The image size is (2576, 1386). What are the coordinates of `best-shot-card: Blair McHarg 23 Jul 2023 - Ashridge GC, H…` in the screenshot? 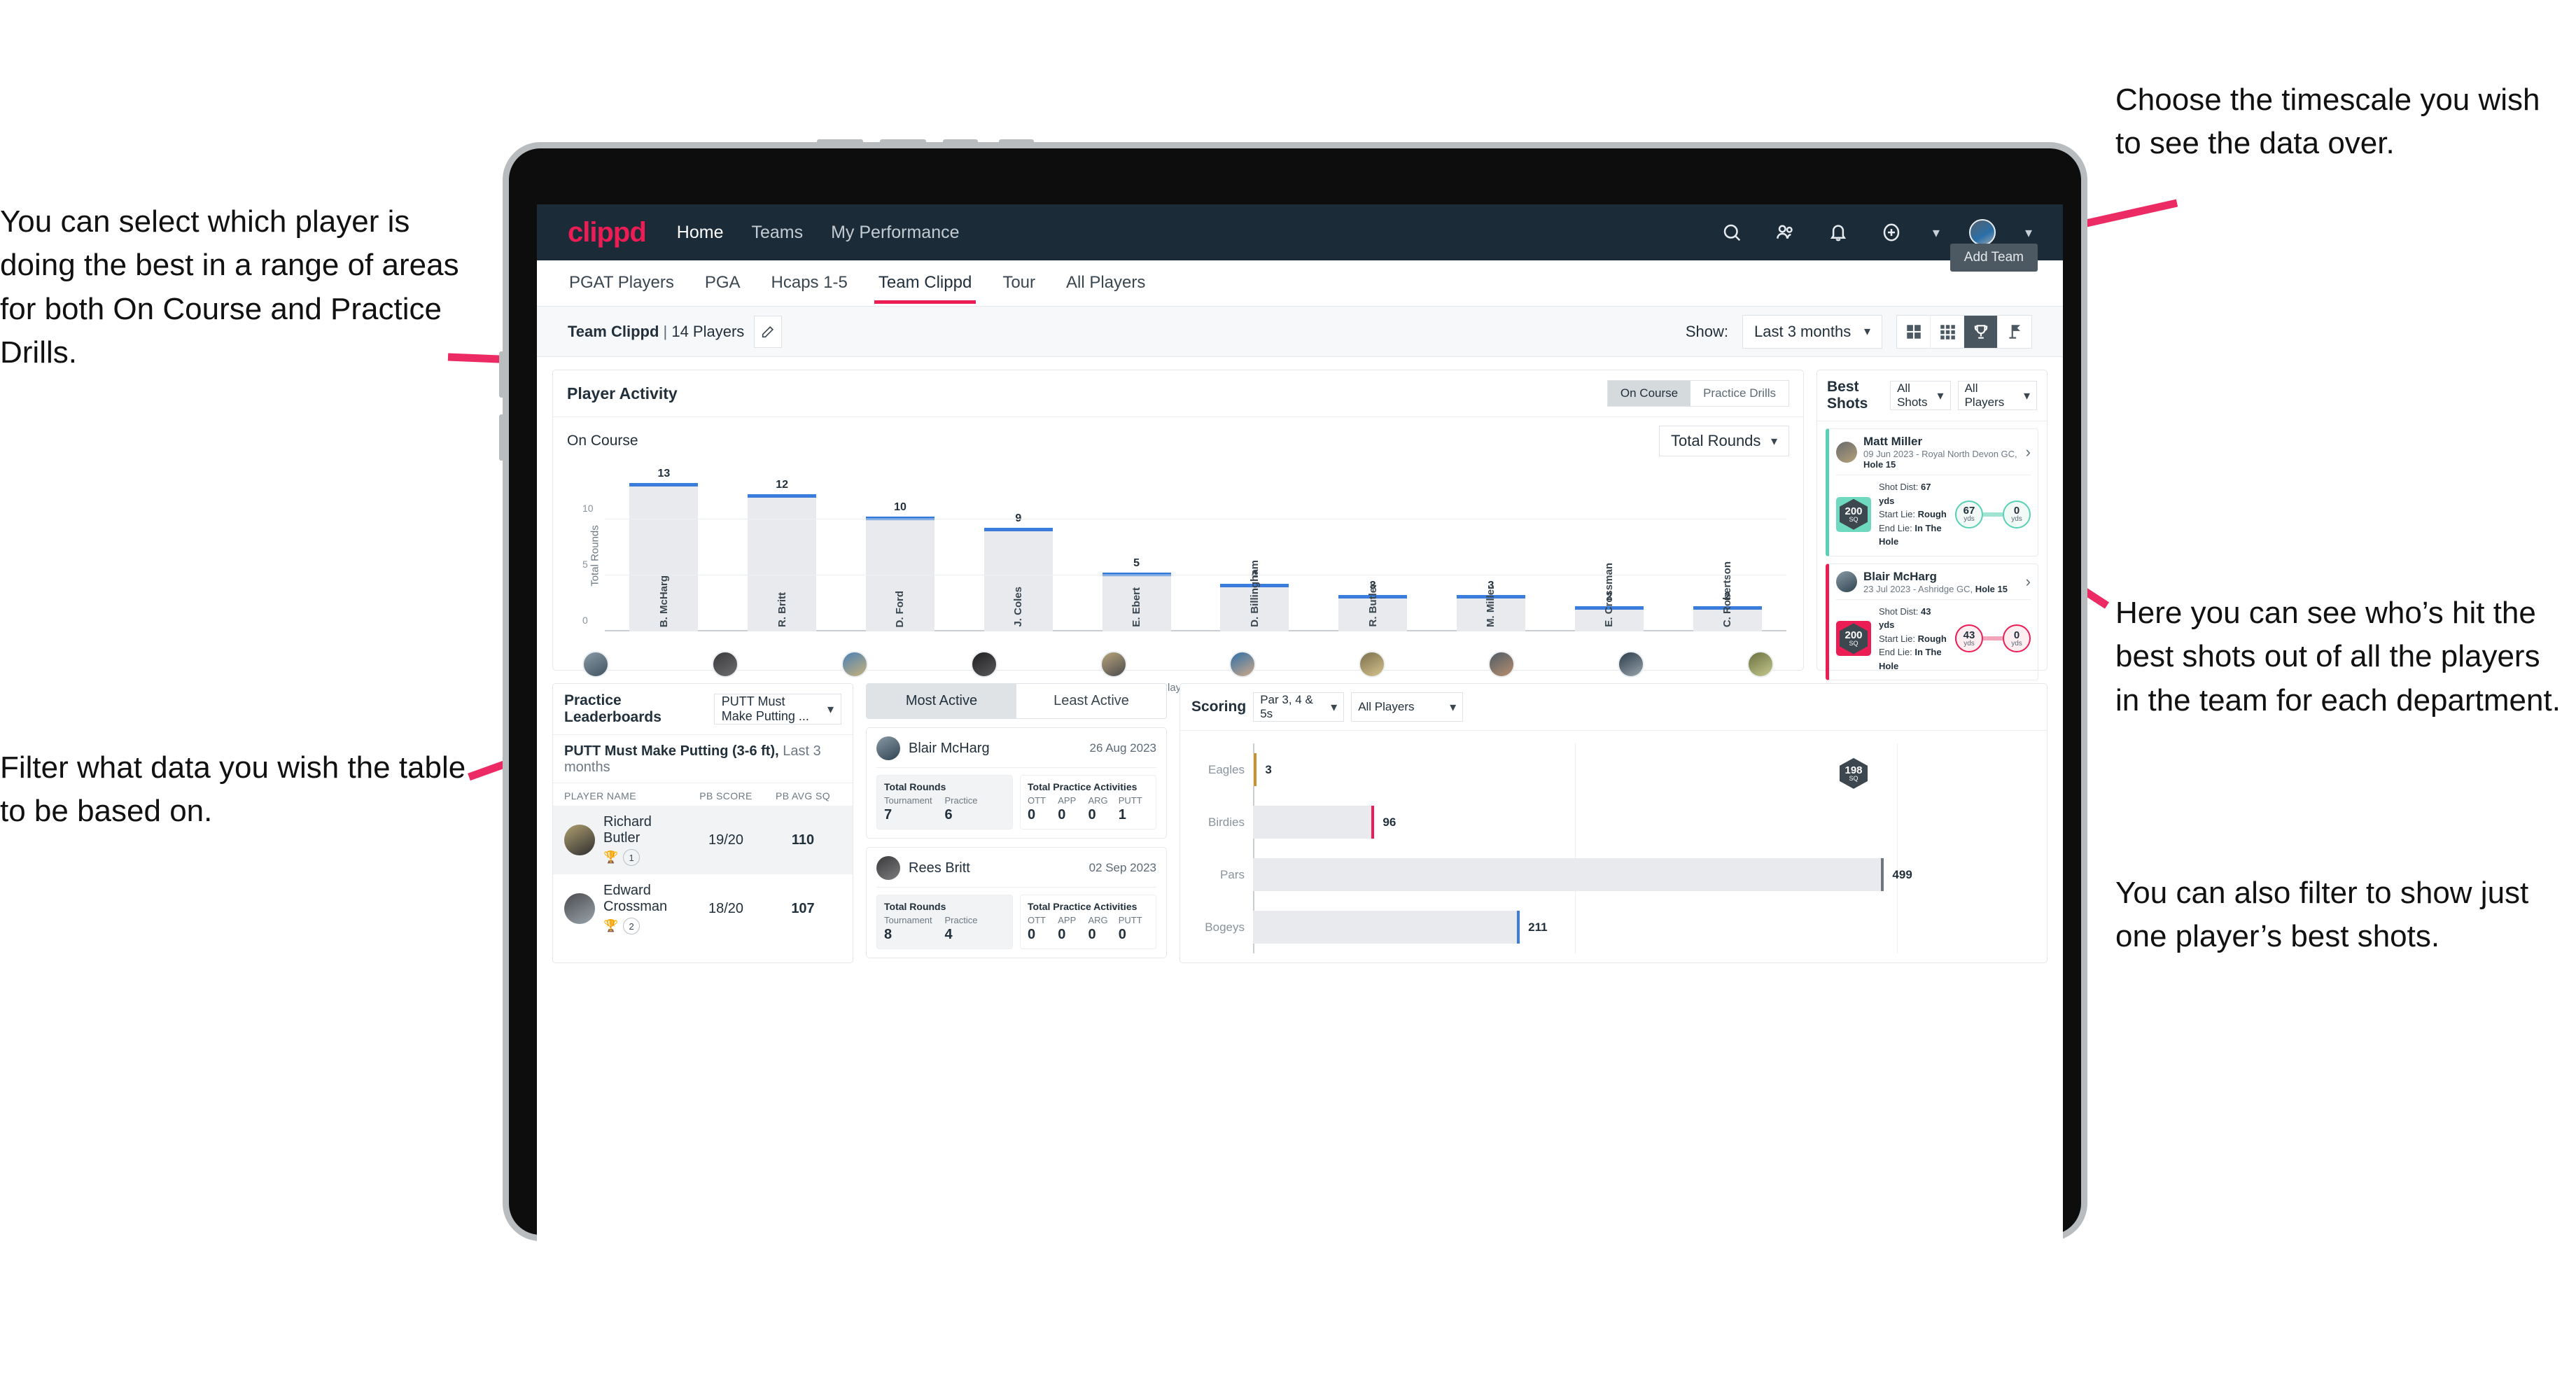 It's located at (1932, 622).